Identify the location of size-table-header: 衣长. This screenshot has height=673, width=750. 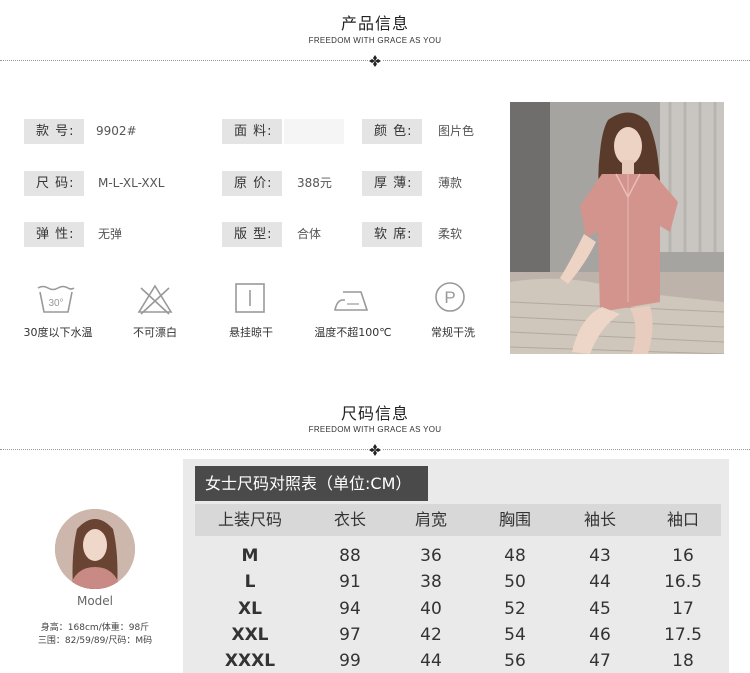
(349, 519).